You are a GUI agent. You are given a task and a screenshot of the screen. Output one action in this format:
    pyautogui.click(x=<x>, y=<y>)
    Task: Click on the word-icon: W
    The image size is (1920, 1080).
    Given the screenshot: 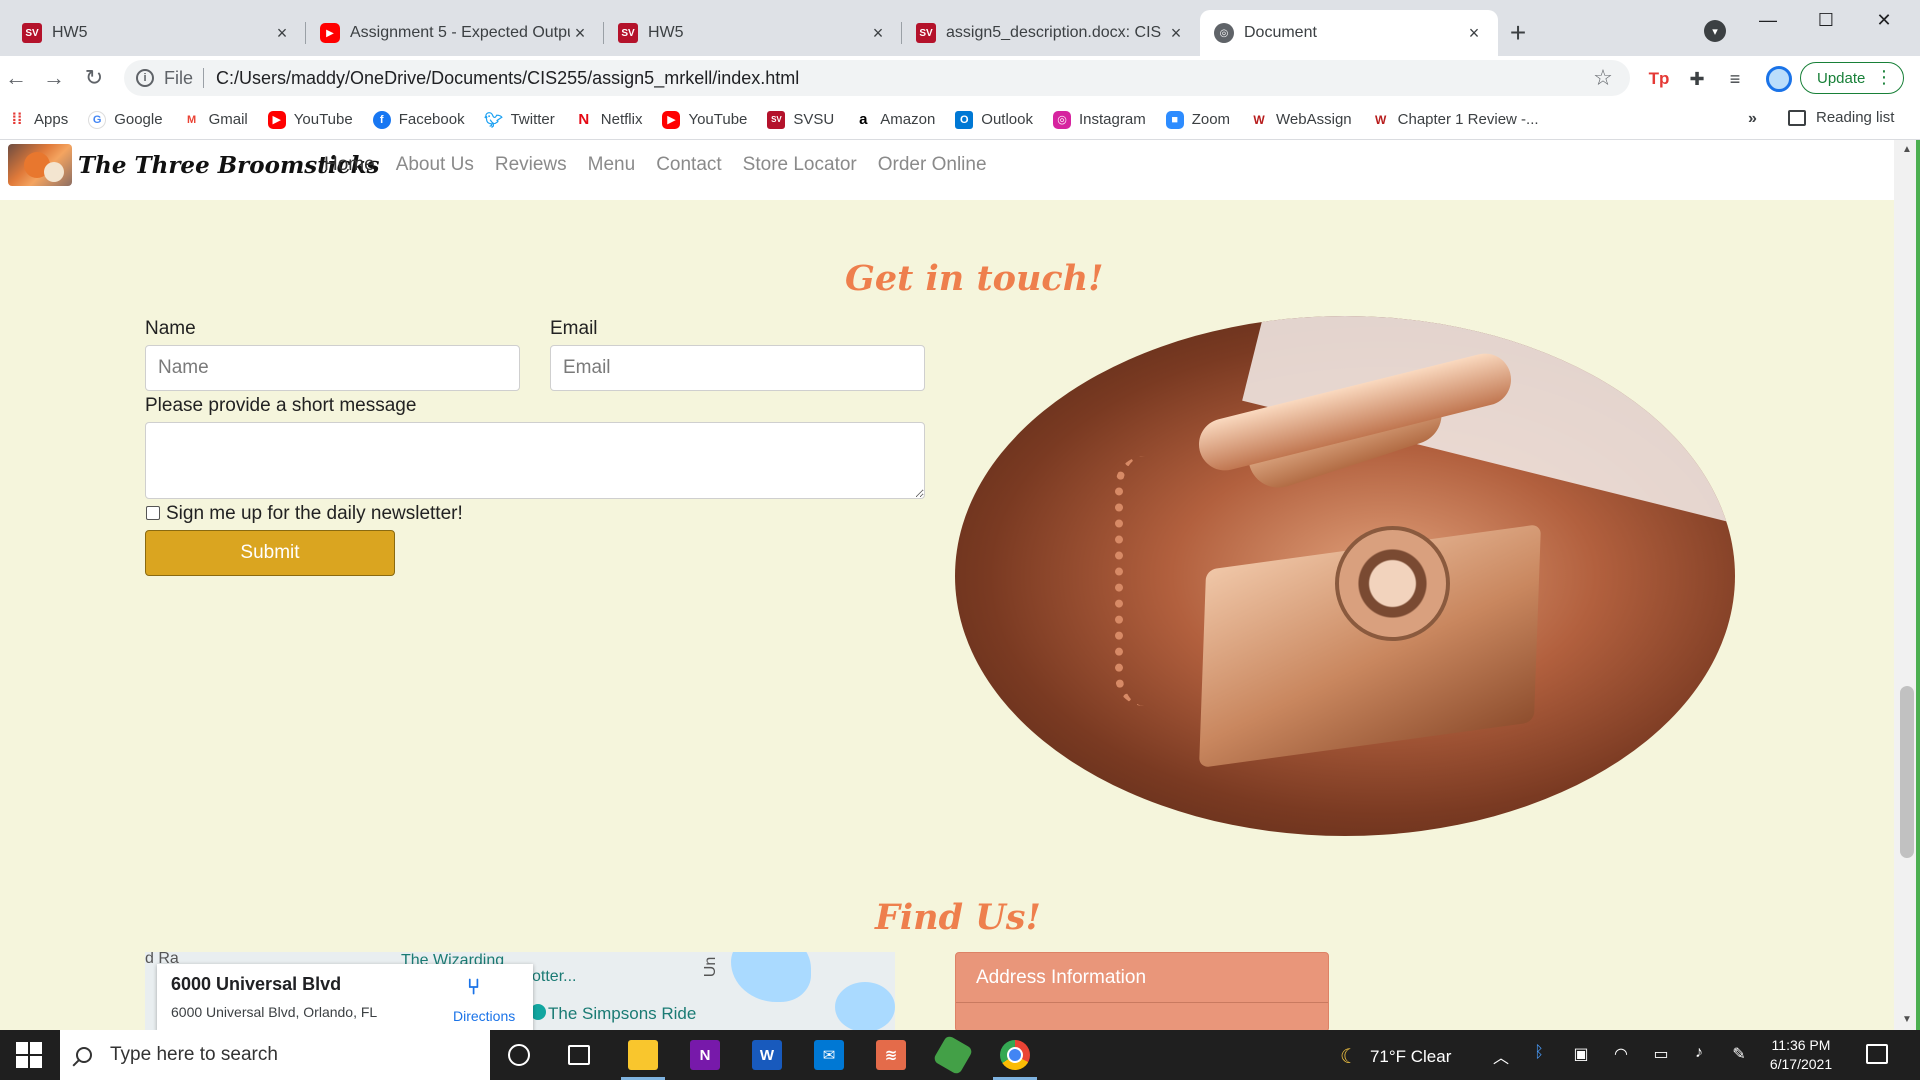 What is the action you would take?
    pyautogui.click(x=767, y=1055)
    